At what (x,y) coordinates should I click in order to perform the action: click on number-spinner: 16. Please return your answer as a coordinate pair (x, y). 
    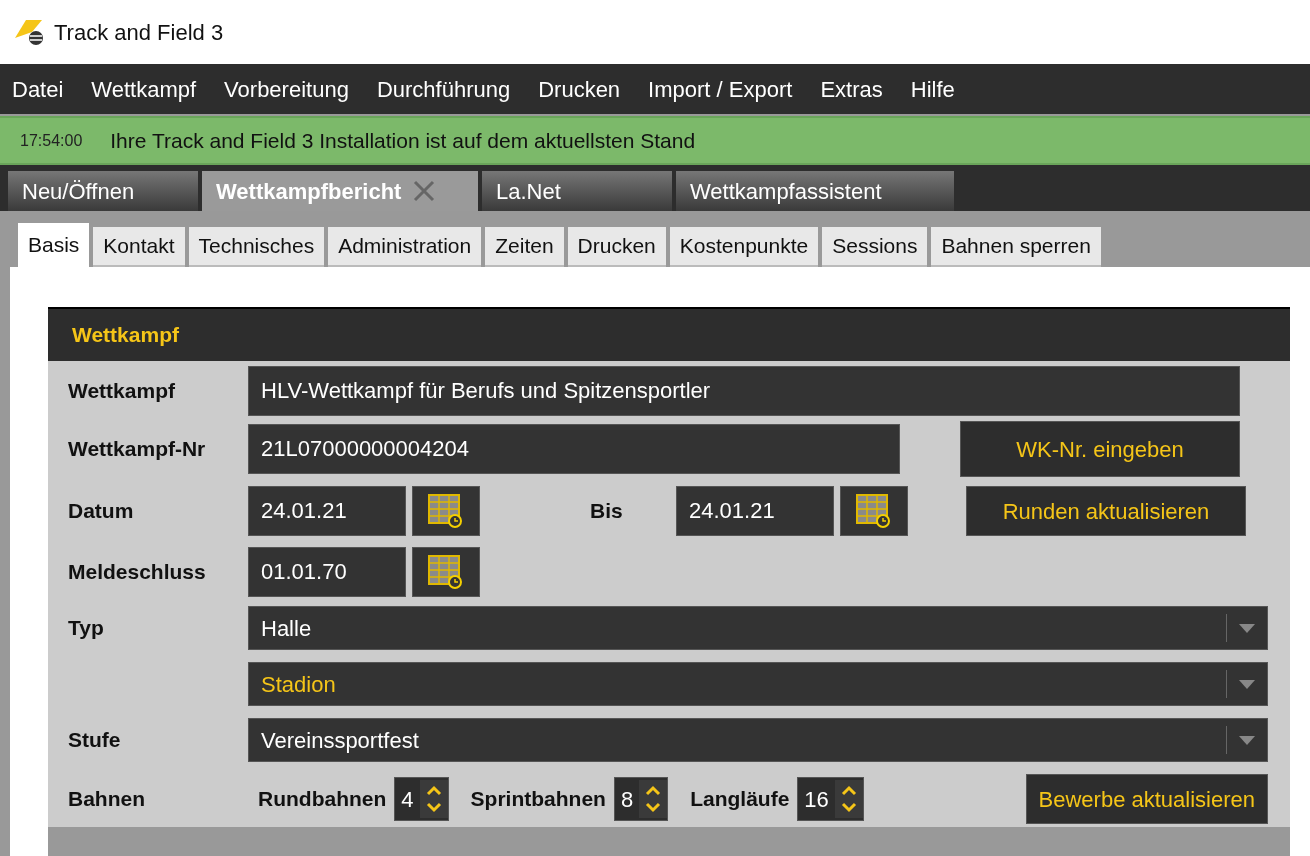
    Looking at the image, I should click on (830, 799).